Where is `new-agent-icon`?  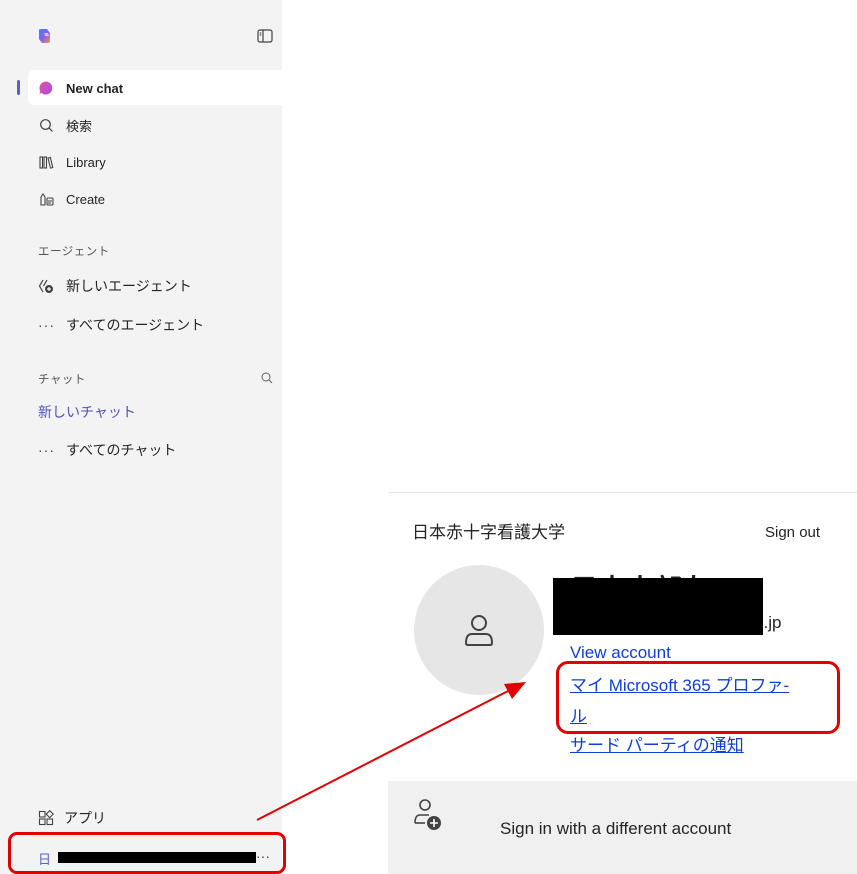 new-agent-icon is located at coordinates (46, 286).